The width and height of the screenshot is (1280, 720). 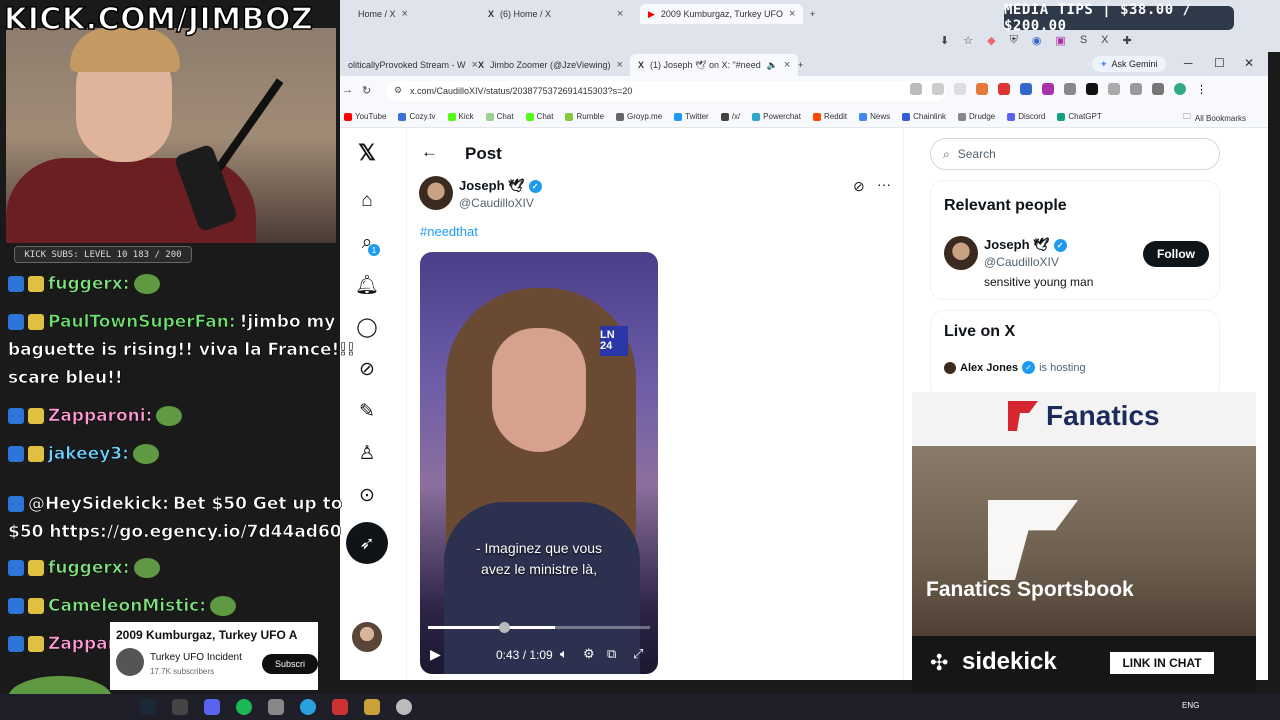 I want to click on extension-icon: ◆, so click(x=991, y=40).